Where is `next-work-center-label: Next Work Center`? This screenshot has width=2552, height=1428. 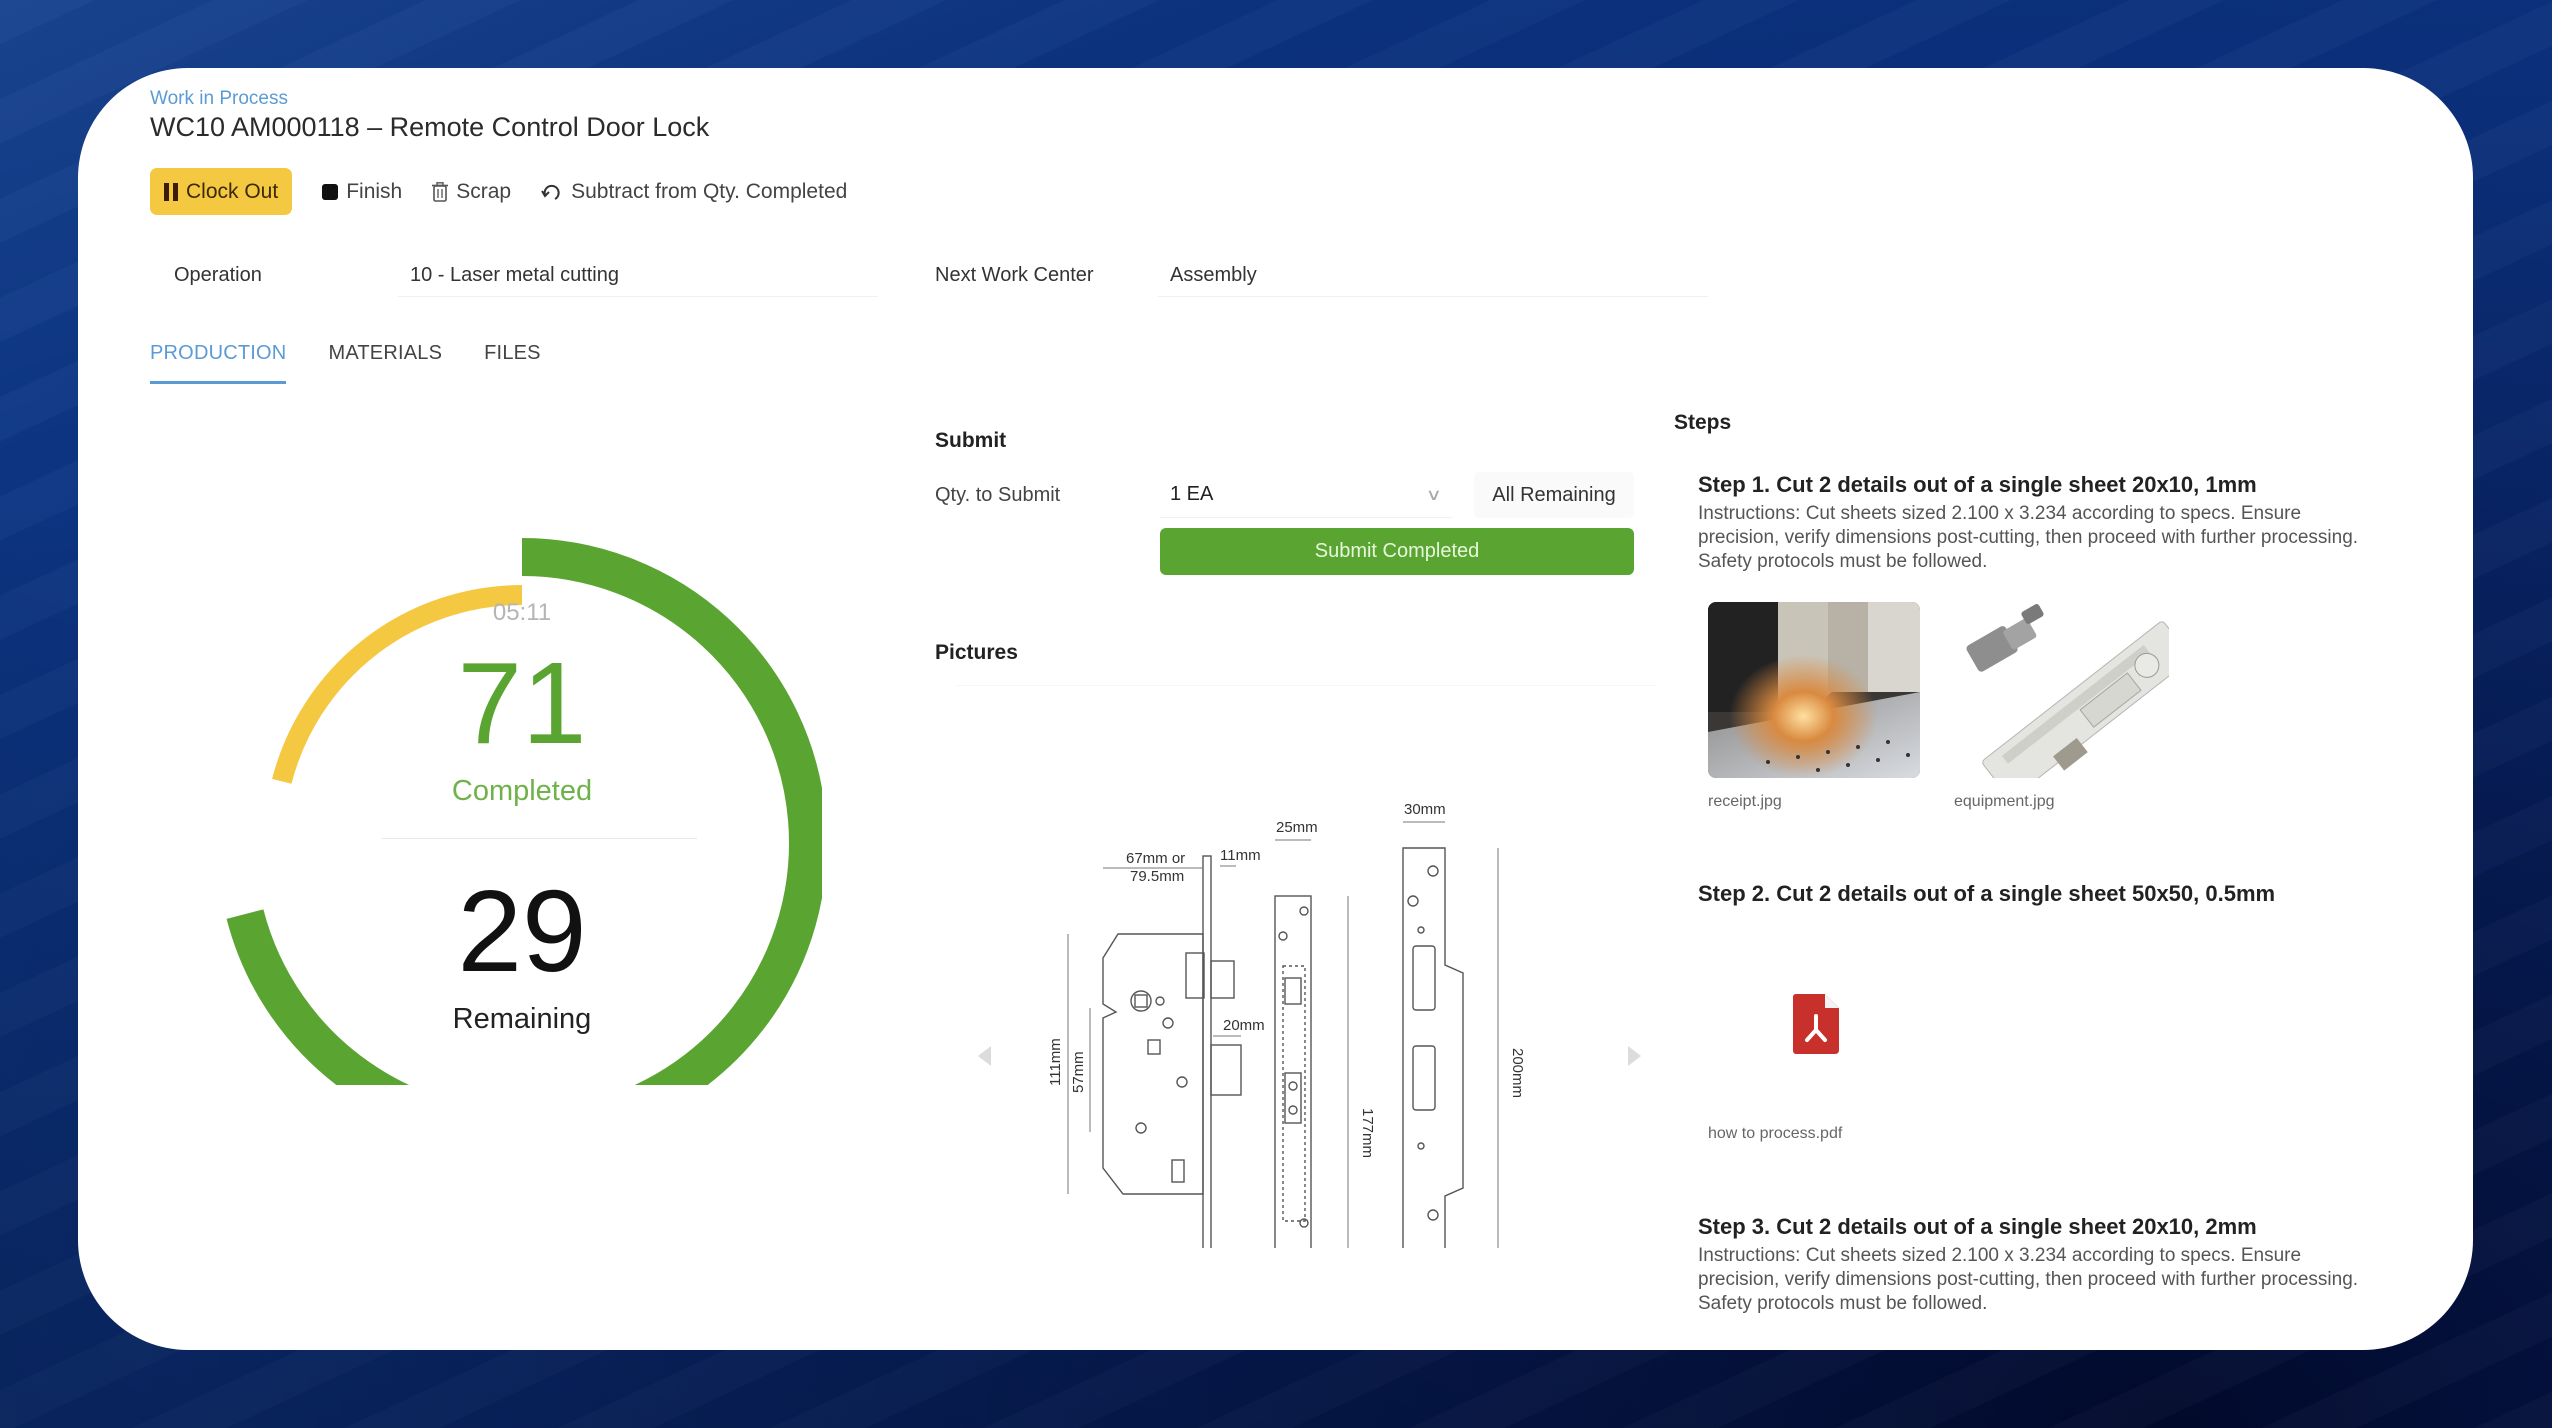
next-work-center-label: Next Work Center is located at coordinates (1014, 275).